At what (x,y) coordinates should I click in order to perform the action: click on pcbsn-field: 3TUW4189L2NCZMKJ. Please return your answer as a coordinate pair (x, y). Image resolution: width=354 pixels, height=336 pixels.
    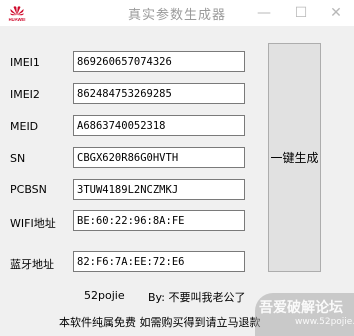
    Looking at the image, I should click on (159, 189).